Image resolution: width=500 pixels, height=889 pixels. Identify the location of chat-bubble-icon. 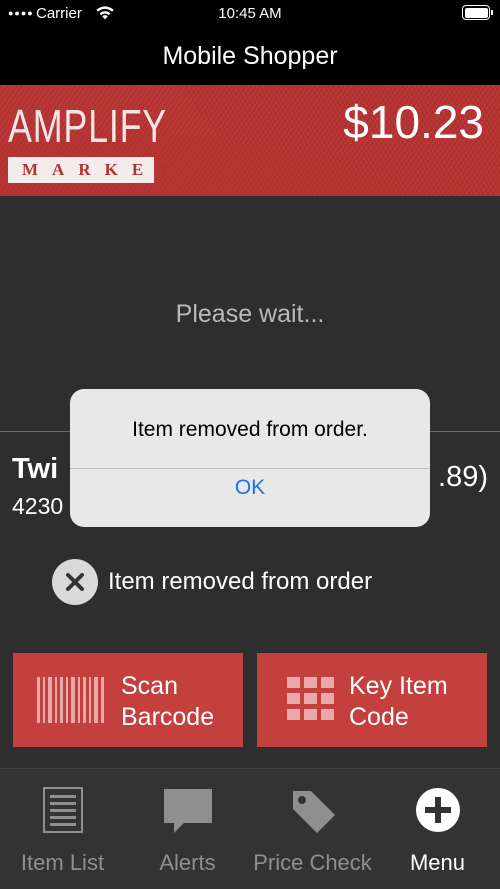
(187, 811).